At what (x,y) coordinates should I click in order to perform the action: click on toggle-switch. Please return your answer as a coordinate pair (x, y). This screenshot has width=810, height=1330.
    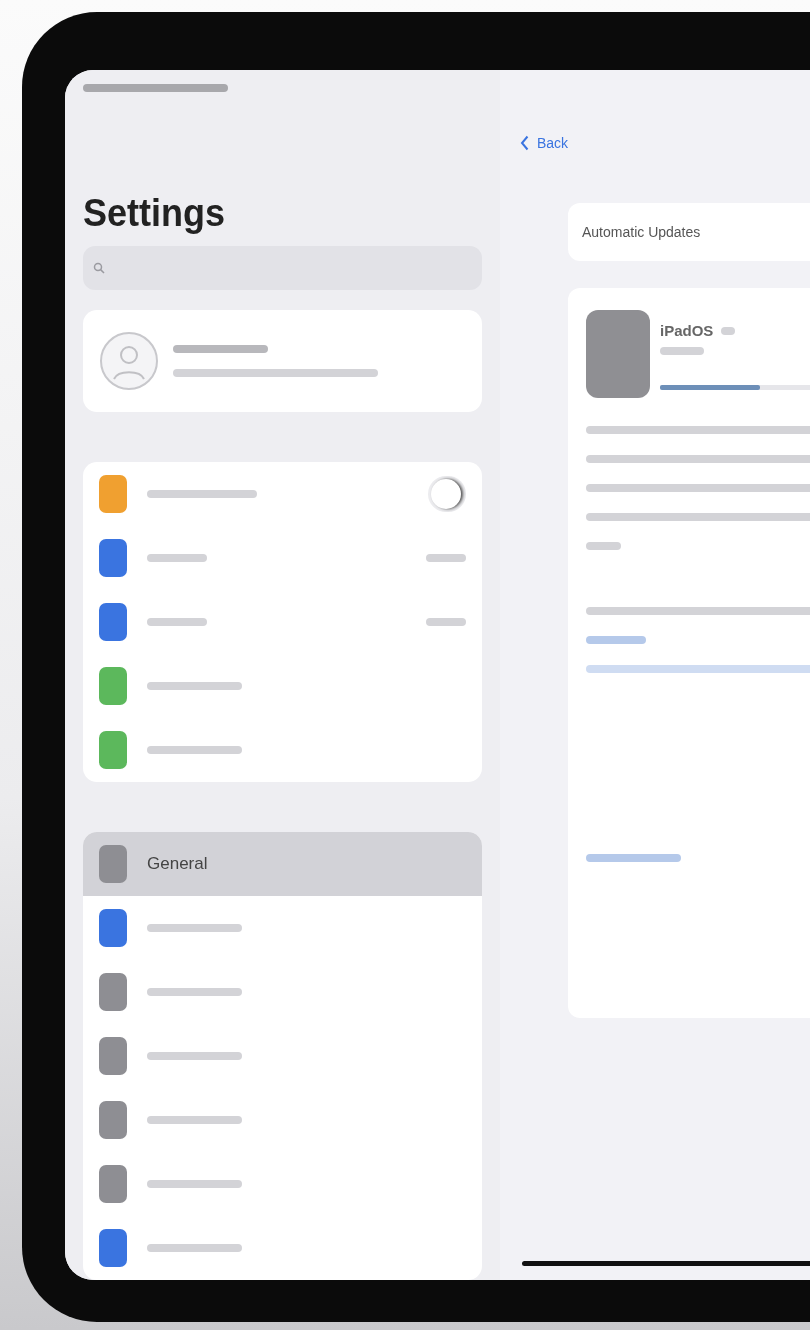
    Looking at the image, I should click on (447, 494).